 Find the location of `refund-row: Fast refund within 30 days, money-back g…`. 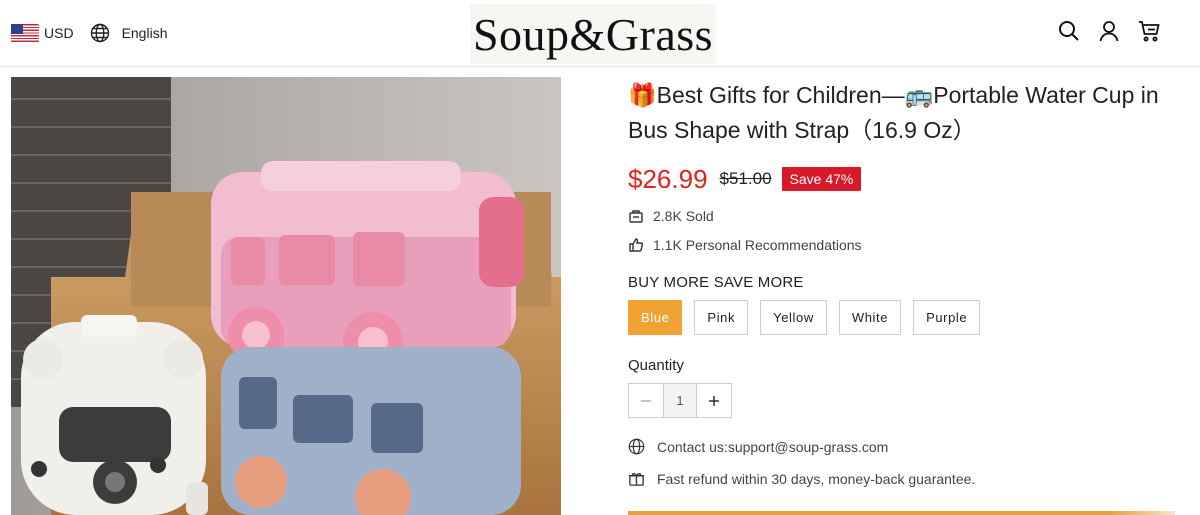

refund-row: Fast refund within 30 days, money-back g… is located at coordinates (908, 478).